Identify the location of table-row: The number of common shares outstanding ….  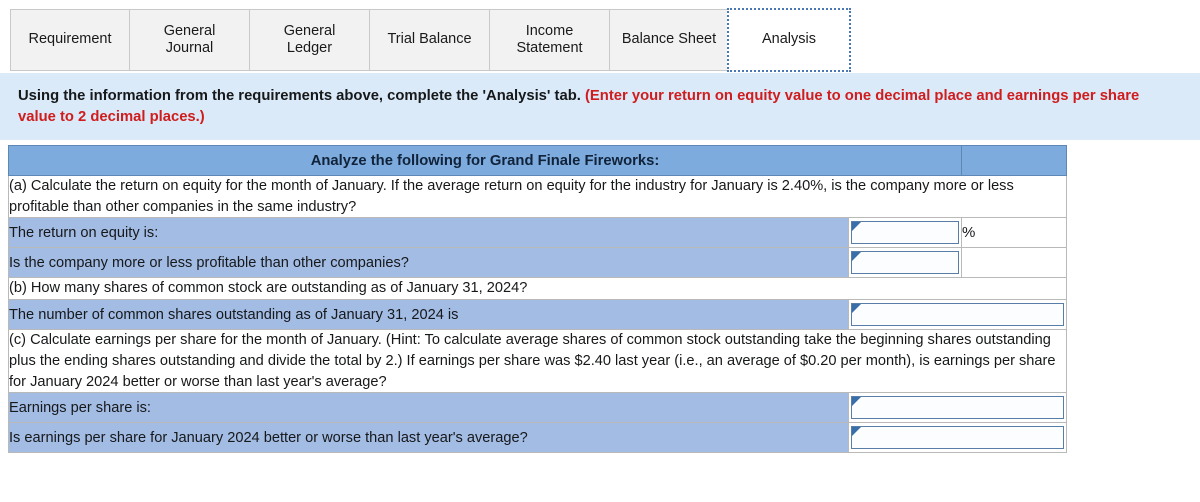
(538, 315).